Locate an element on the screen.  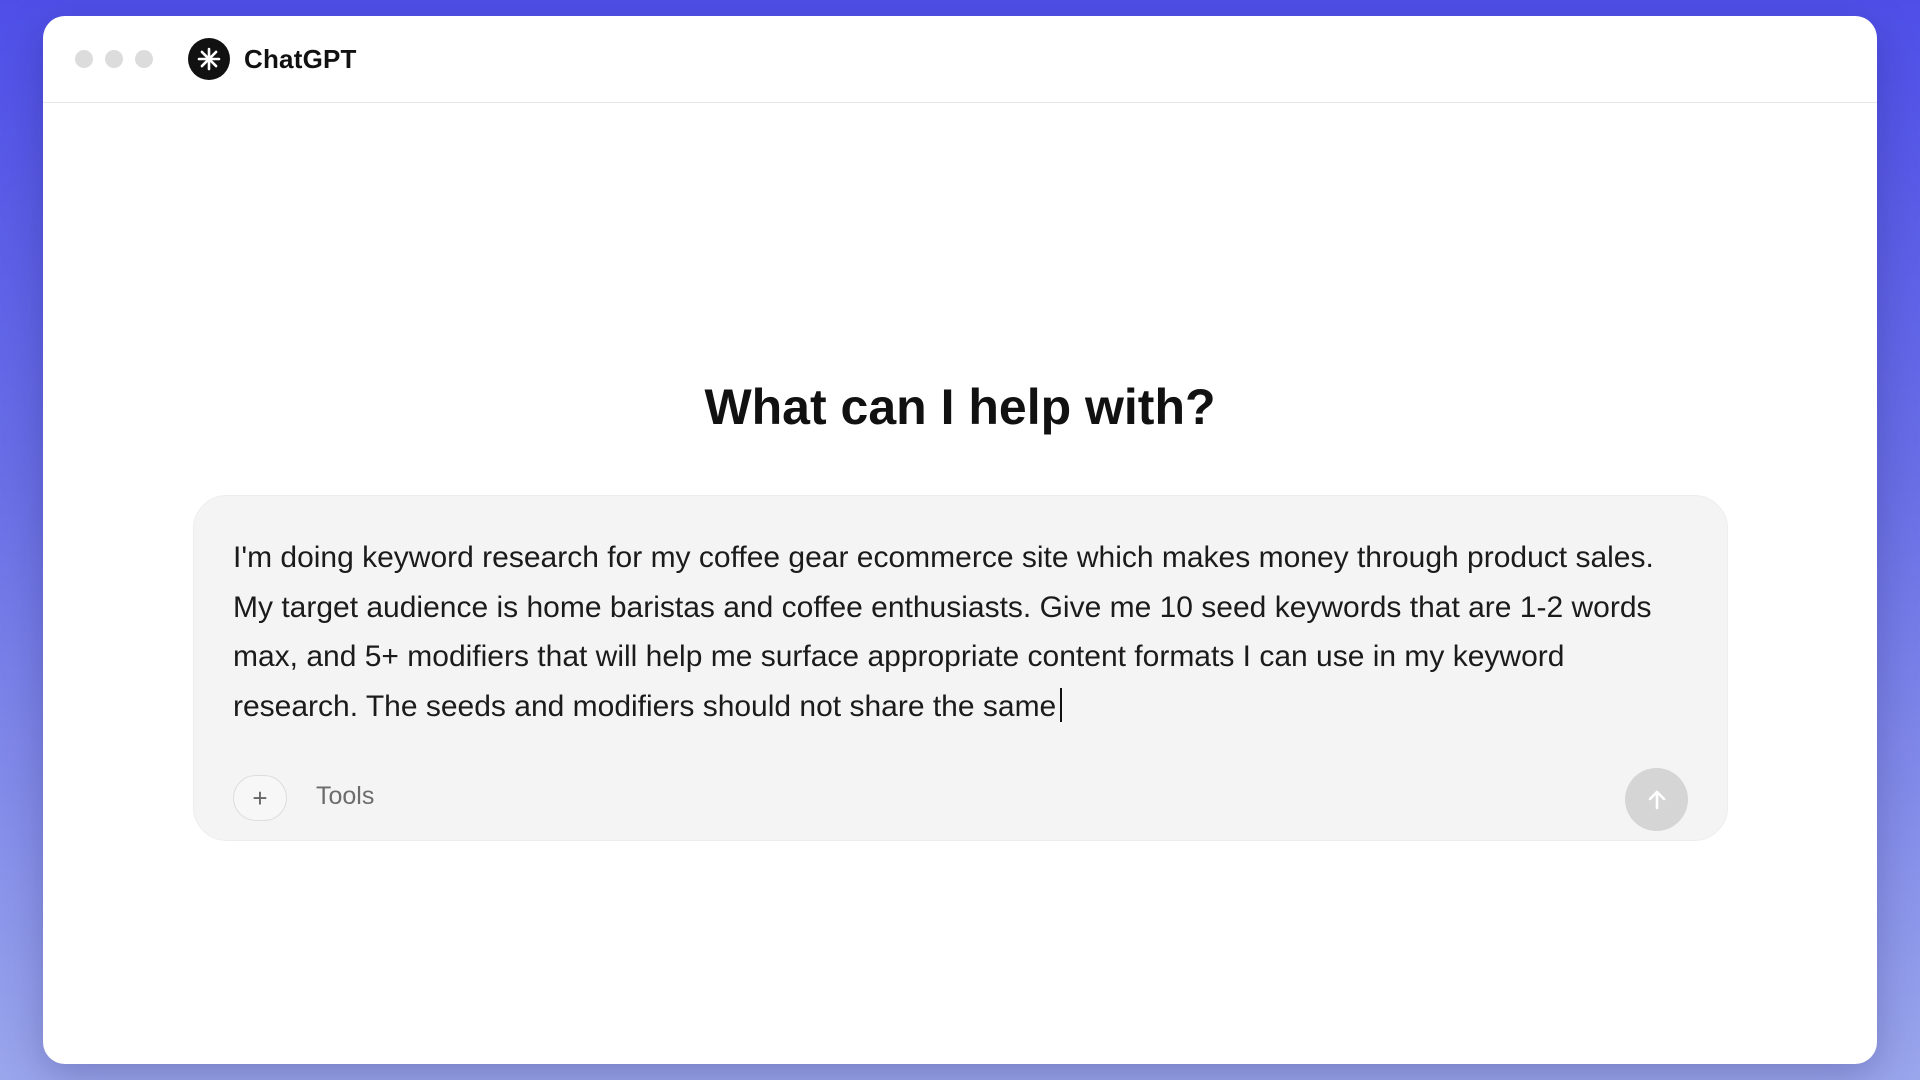
window-controls is located at coordinates (114, 59).